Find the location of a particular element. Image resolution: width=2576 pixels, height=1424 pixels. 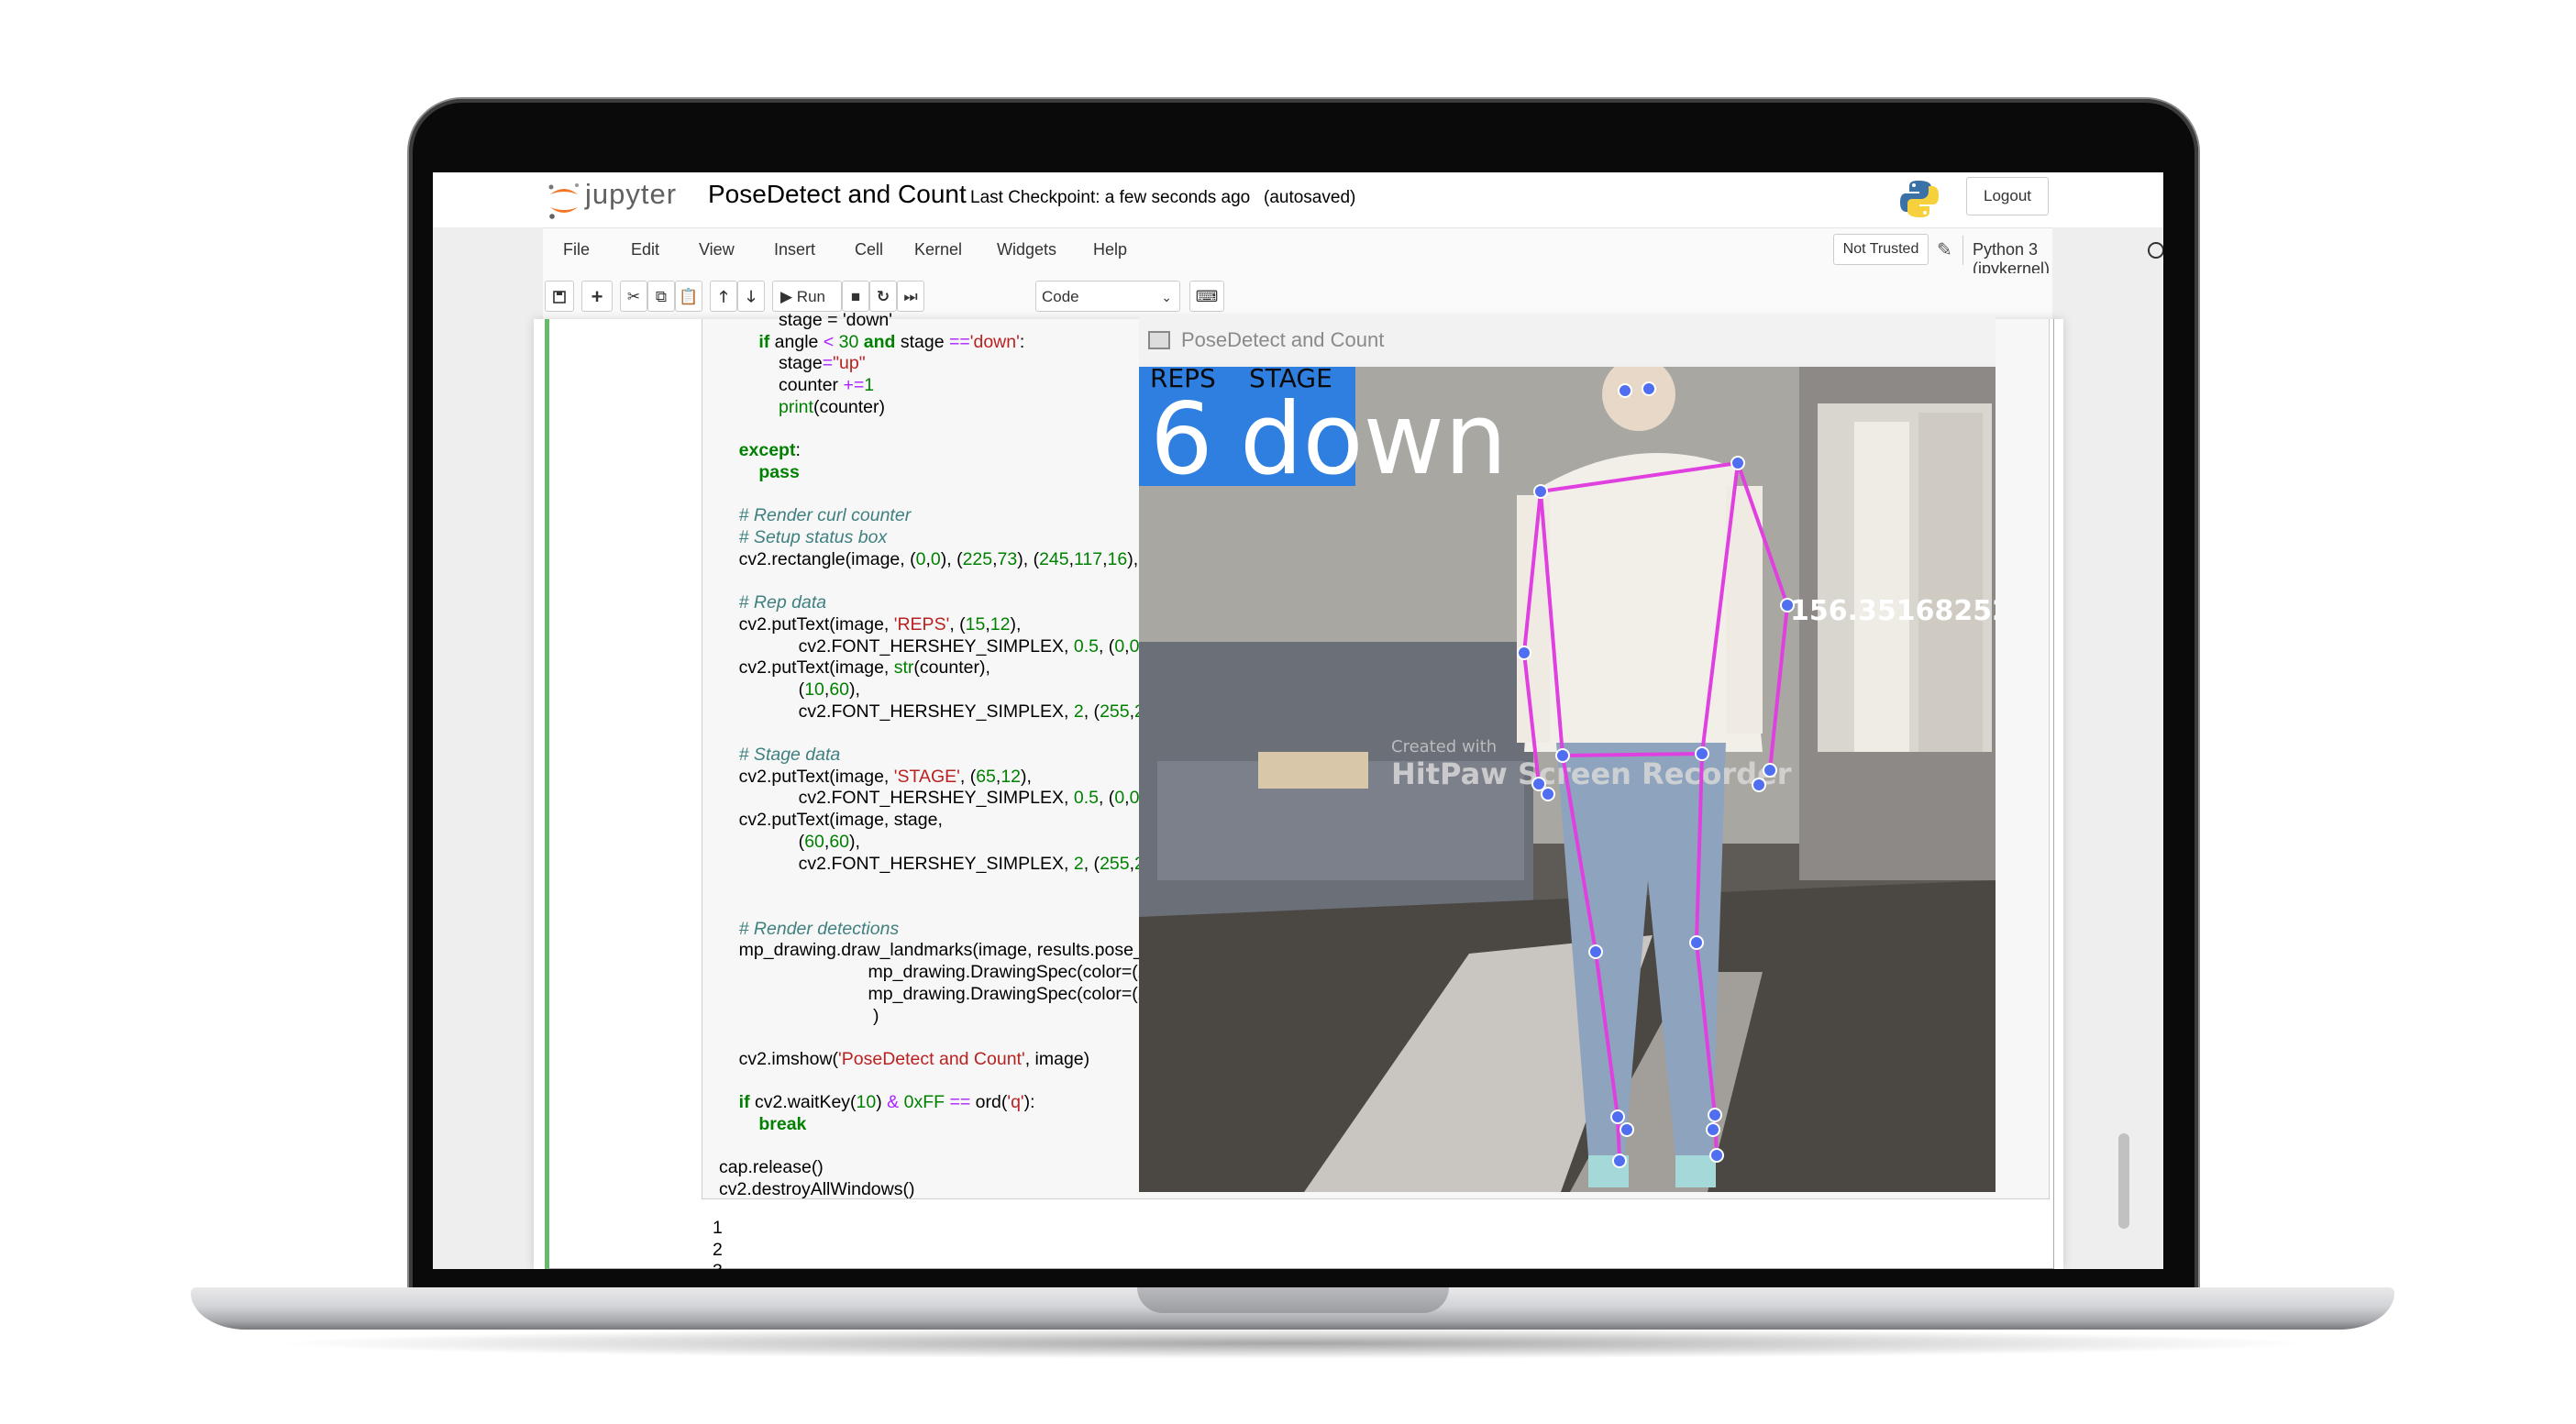

restart-icon: ↻ is located at coordinates (883, 296).